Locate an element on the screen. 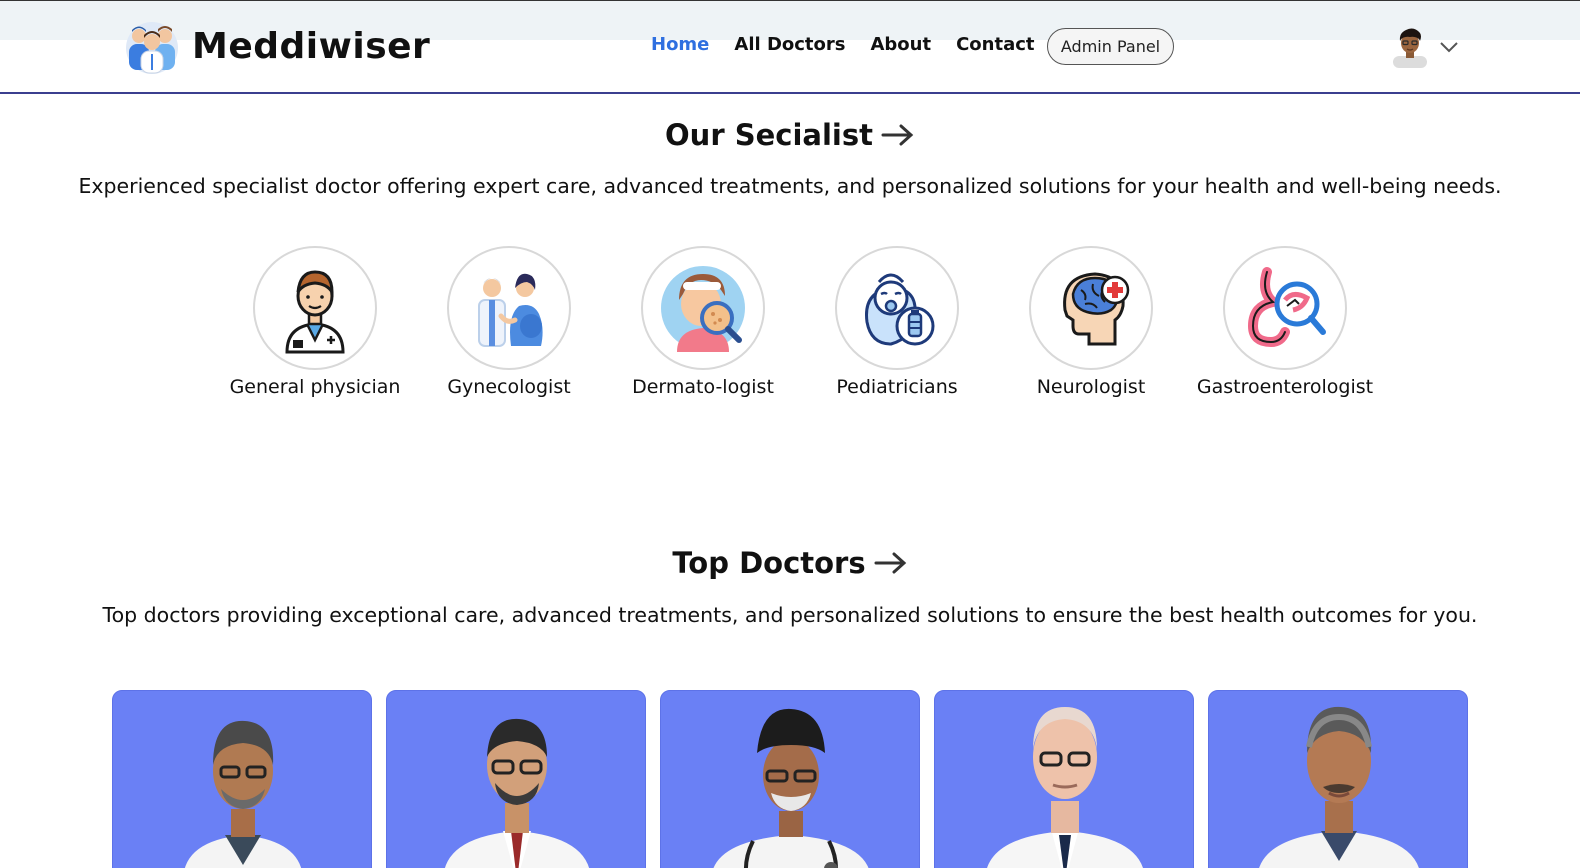  specialist-gynecologist: Gynecologist is located at coordinates (509, 322).